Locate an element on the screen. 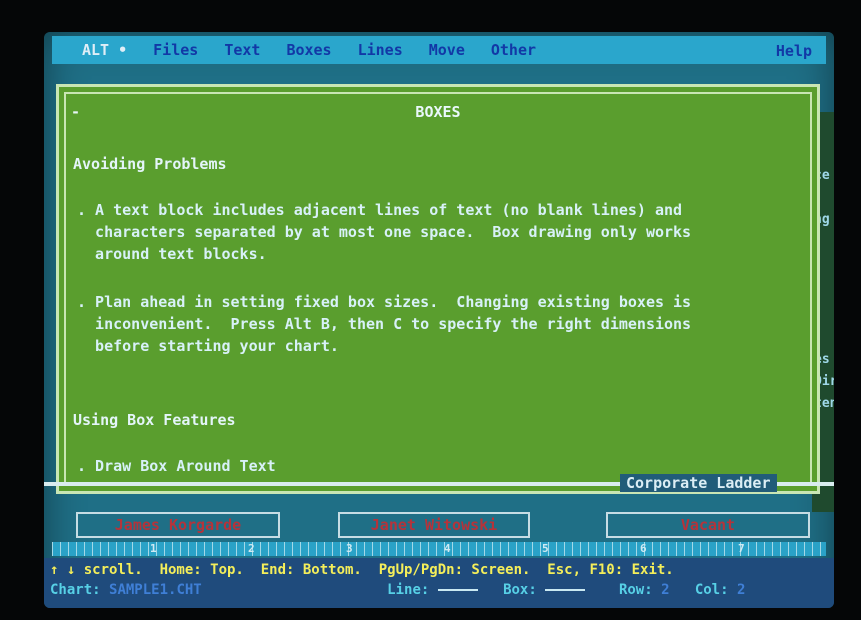 This screenshot has height=620, width=861. org-box-vacant: Vacant is located at coordinates (708, 525).